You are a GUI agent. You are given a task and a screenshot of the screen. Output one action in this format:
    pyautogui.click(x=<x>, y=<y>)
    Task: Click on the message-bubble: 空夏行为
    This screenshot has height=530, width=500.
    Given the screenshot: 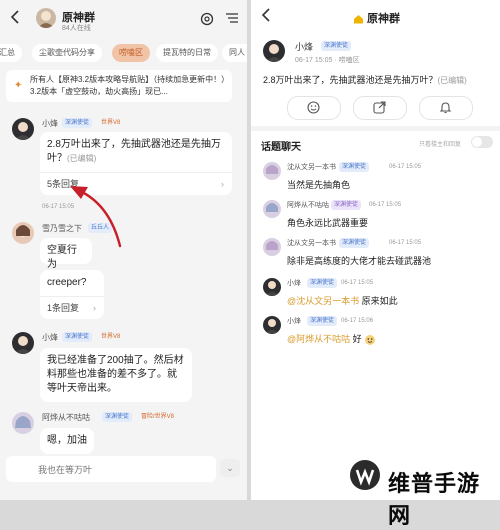 What is the action you would take?
    pyautogui.click(x=66, y=254)
    